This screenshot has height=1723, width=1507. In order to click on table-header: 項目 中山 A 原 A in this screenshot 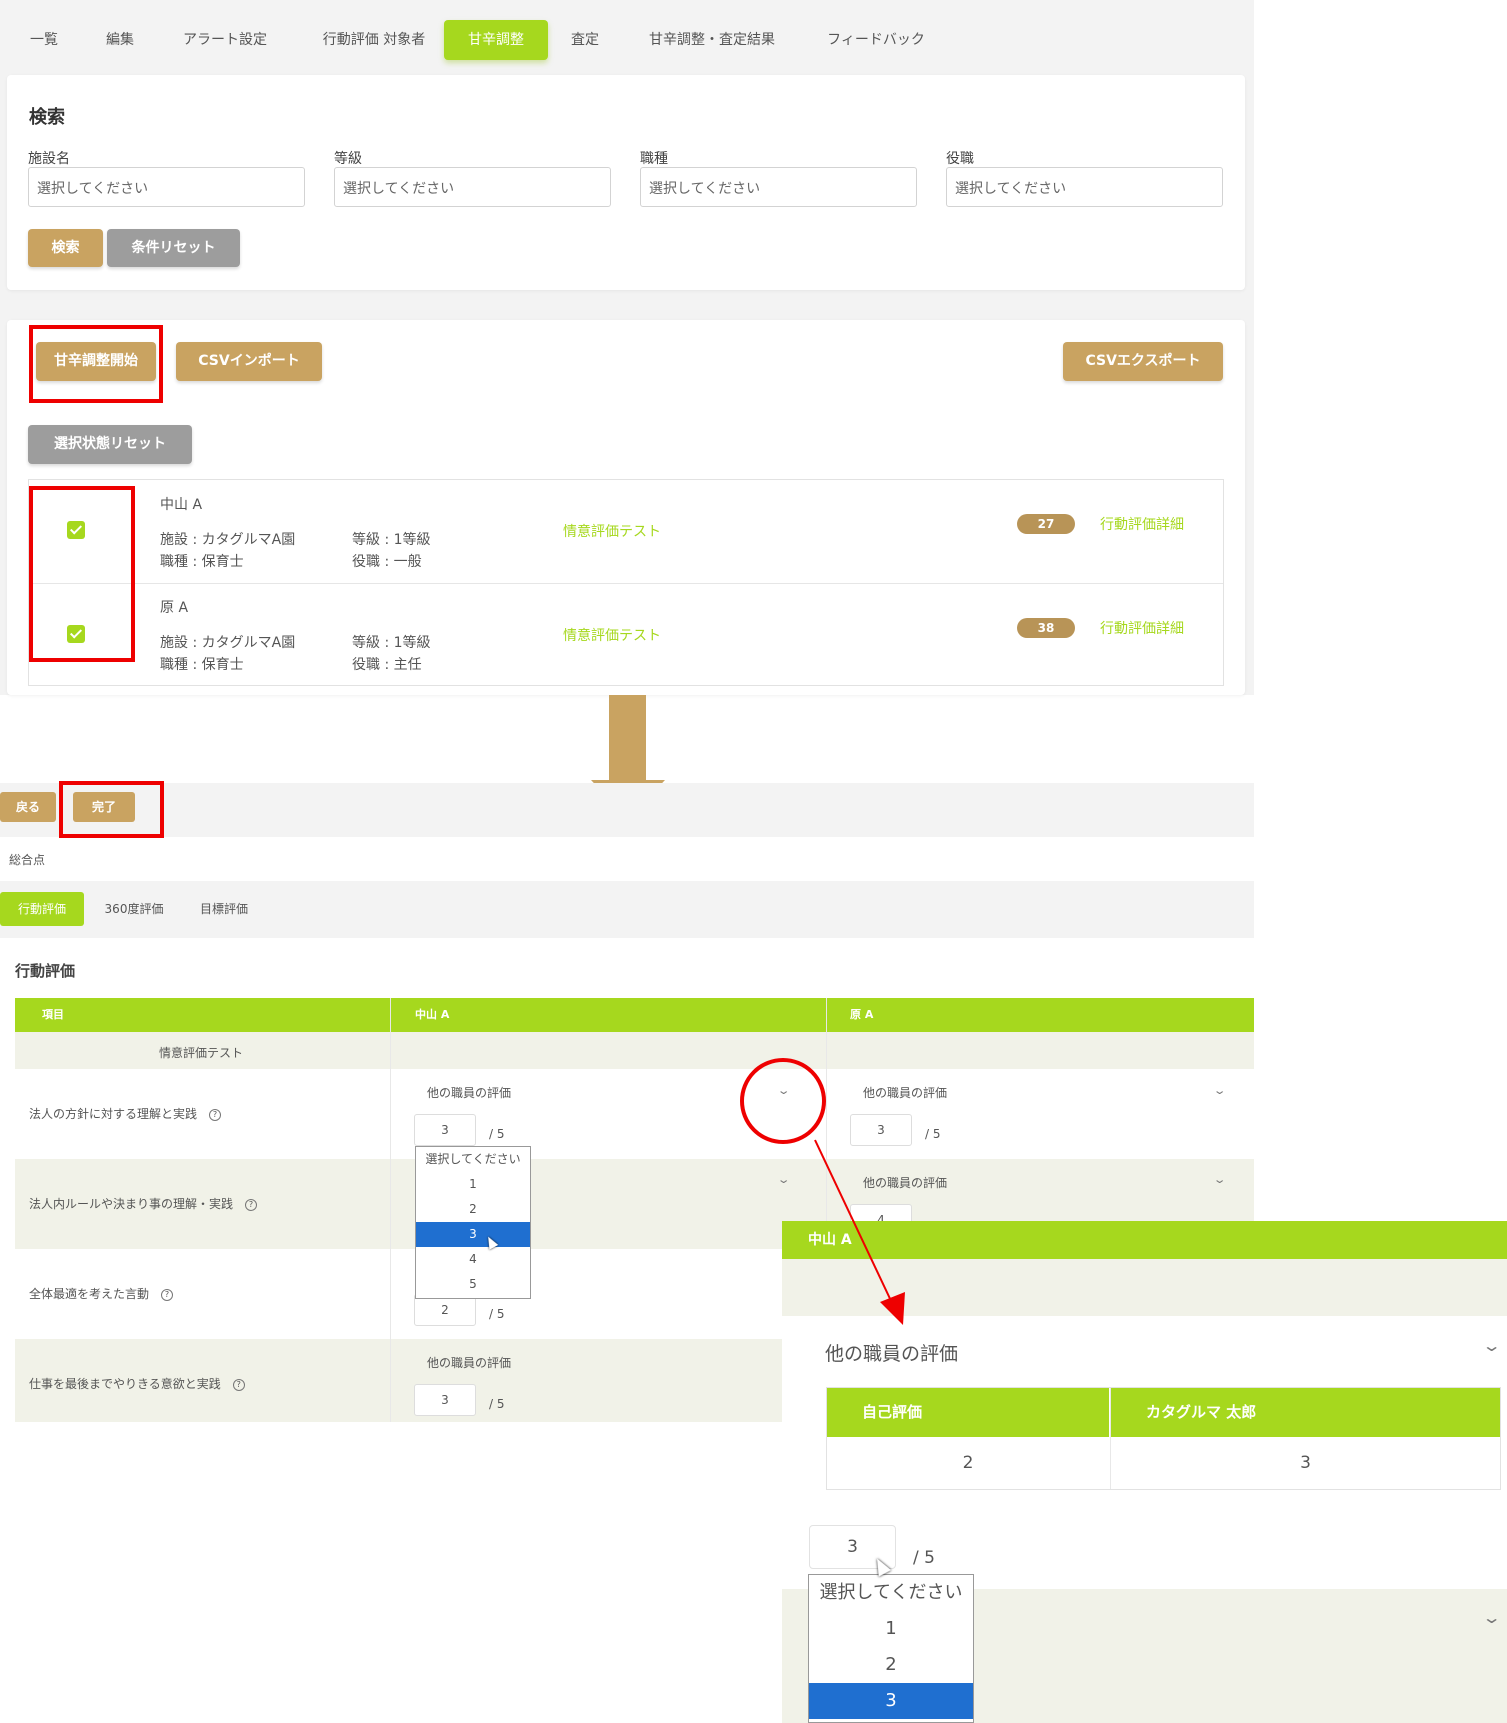, I will do `click(634, 1015)`.